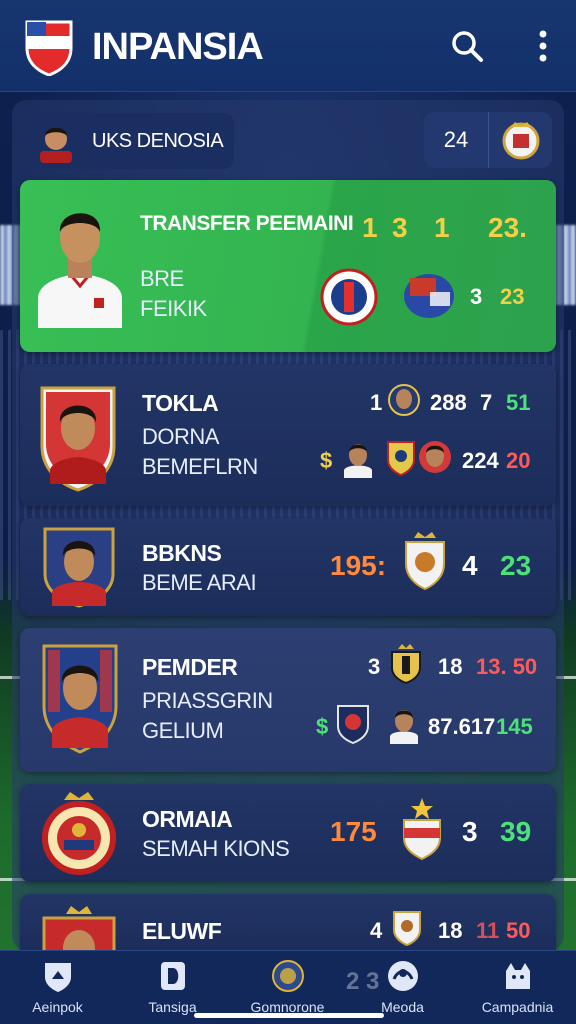 The image size is (576, 1024). What do you see at coordinates (358, 565) in the screenshot?
I see `stat-value: 195:` at bounding box center [358, 565].